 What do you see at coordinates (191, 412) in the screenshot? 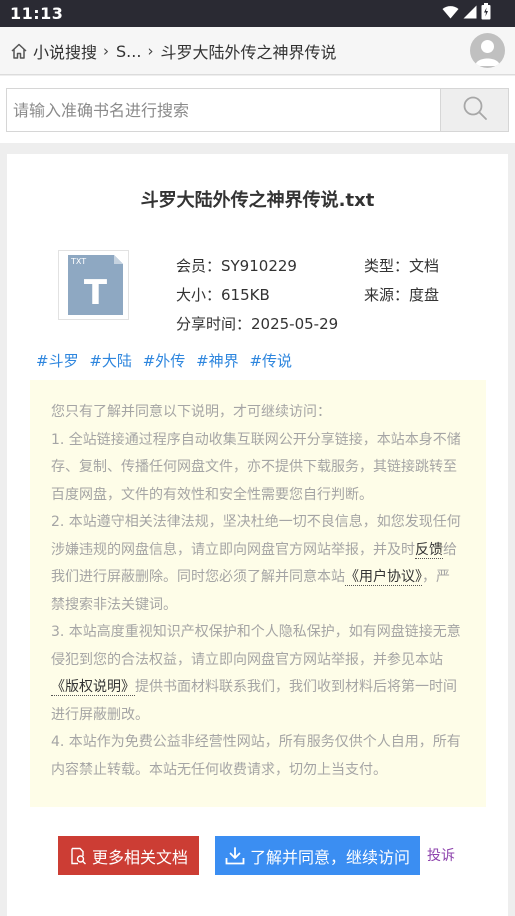
I see `notice-intro: 您只有了解并同意以下说明，才可继续访问：` at bounding box center [191, 412].